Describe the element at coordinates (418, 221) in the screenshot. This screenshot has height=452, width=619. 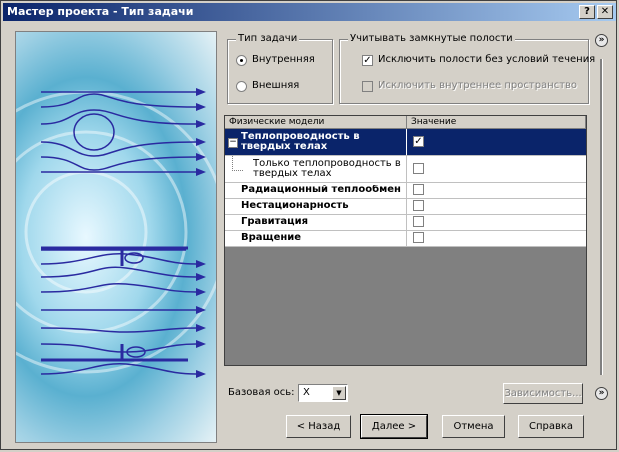
I see `gravity-checkbox` at that location.